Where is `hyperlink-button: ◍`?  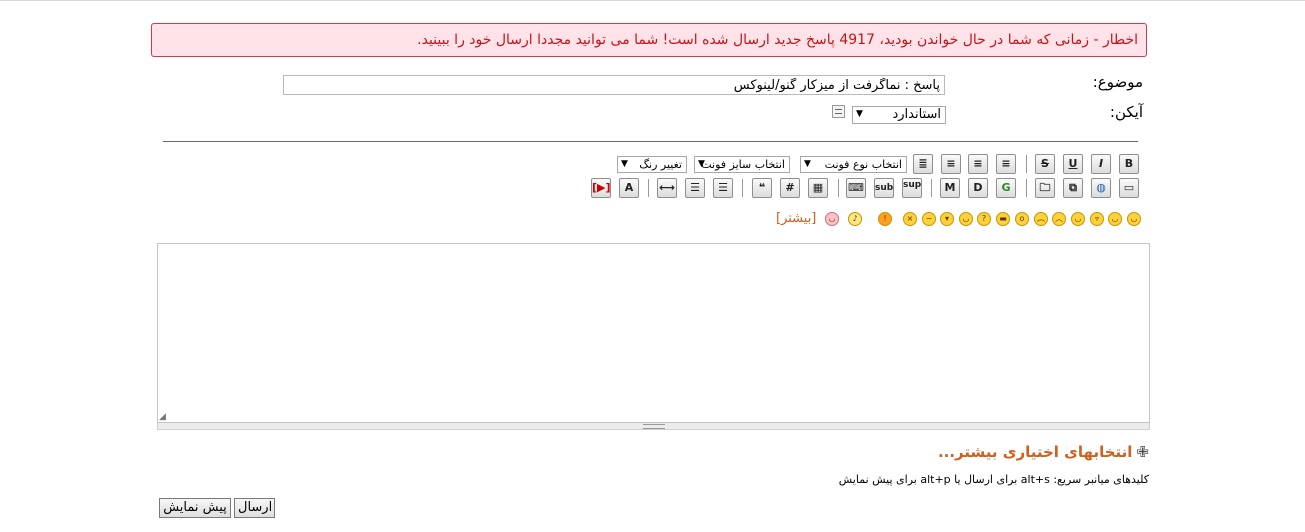 hyperlink-button: ◍ is located at coordinates (1101, 188).